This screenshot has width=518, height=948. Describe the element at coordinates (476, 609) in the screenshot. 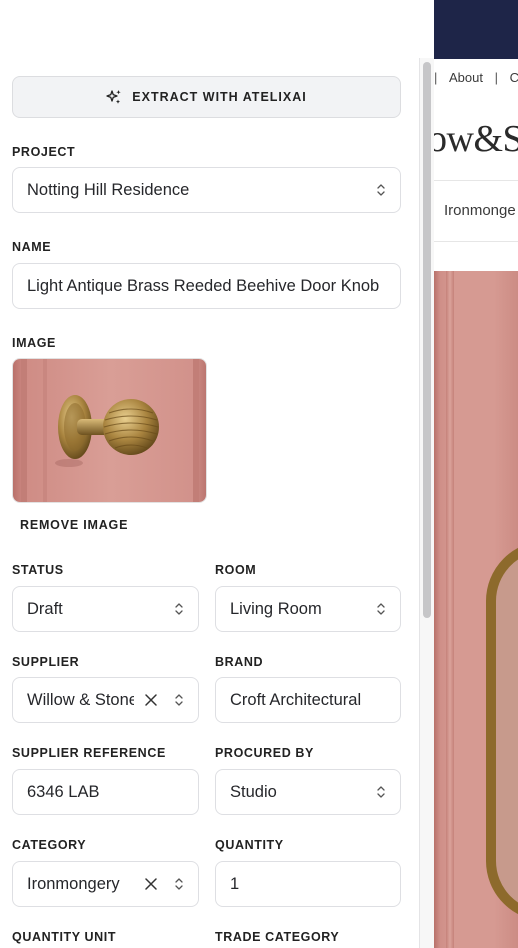

I see `product-photo` at that location.